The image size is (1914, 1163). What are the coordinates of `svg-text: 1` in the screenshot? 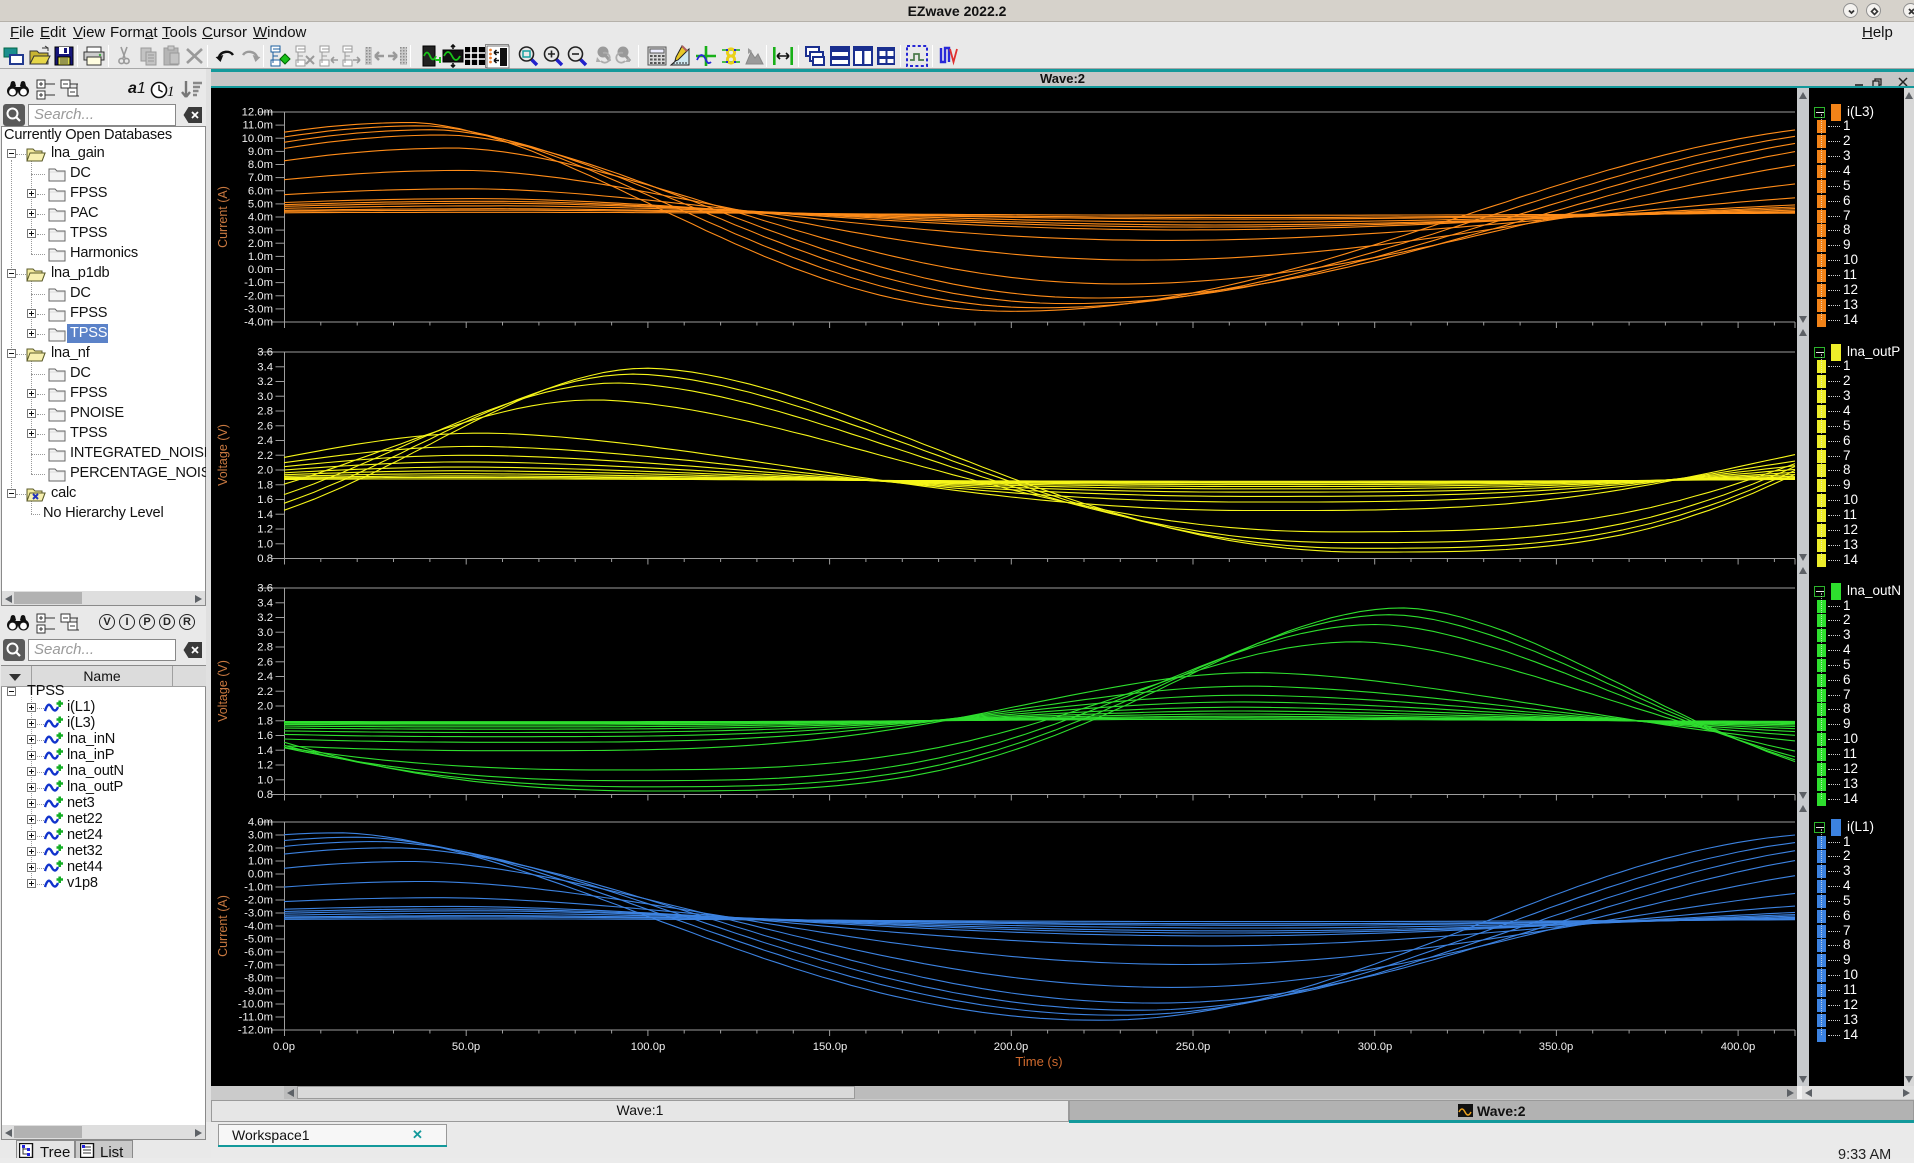 It's located at (171, 92).